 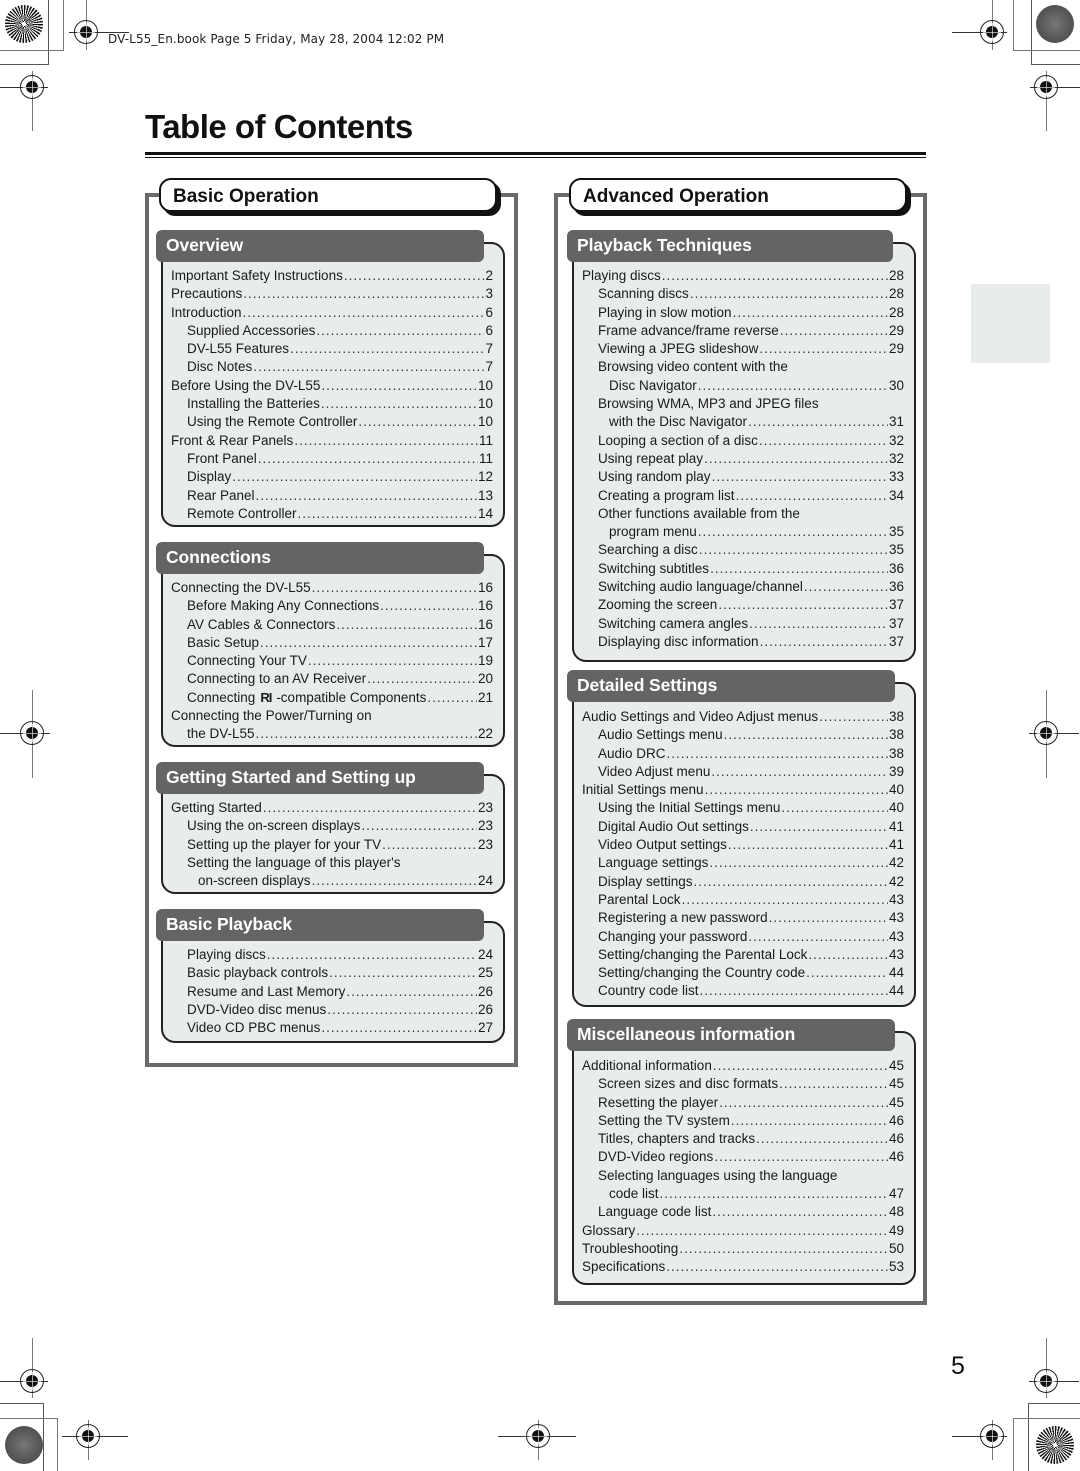 I want to click on toc-entry: Setting up the player for your TV 23, so click(x=332, y=845).